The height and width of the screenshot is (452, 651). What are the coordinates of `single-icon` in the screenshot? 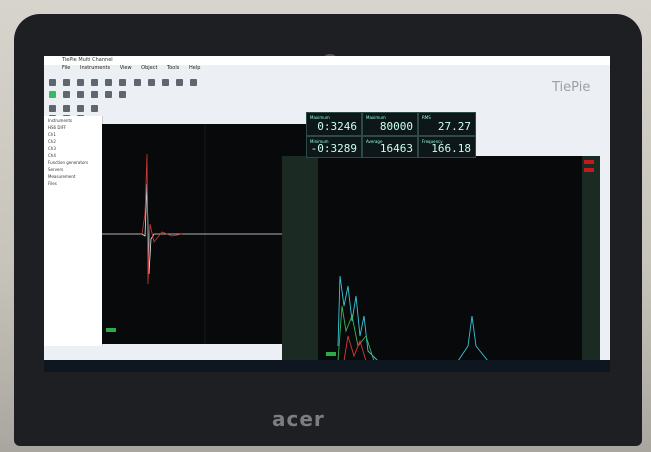 It's located at (81, 94).